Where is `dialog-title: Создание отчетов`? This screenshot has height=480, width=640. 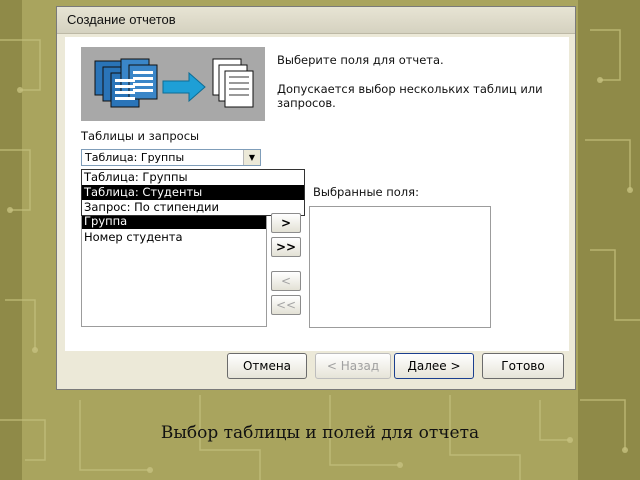 dialog-title: Создание отчетов is located at coordinates (316, 20).